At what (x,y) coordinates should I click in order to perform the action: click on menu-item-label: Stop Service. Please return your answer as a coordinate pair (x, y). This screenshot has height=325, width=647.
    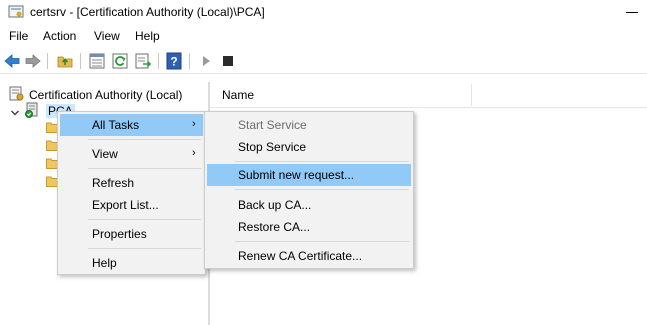
    Looking at the image, I should click on (272, 147).